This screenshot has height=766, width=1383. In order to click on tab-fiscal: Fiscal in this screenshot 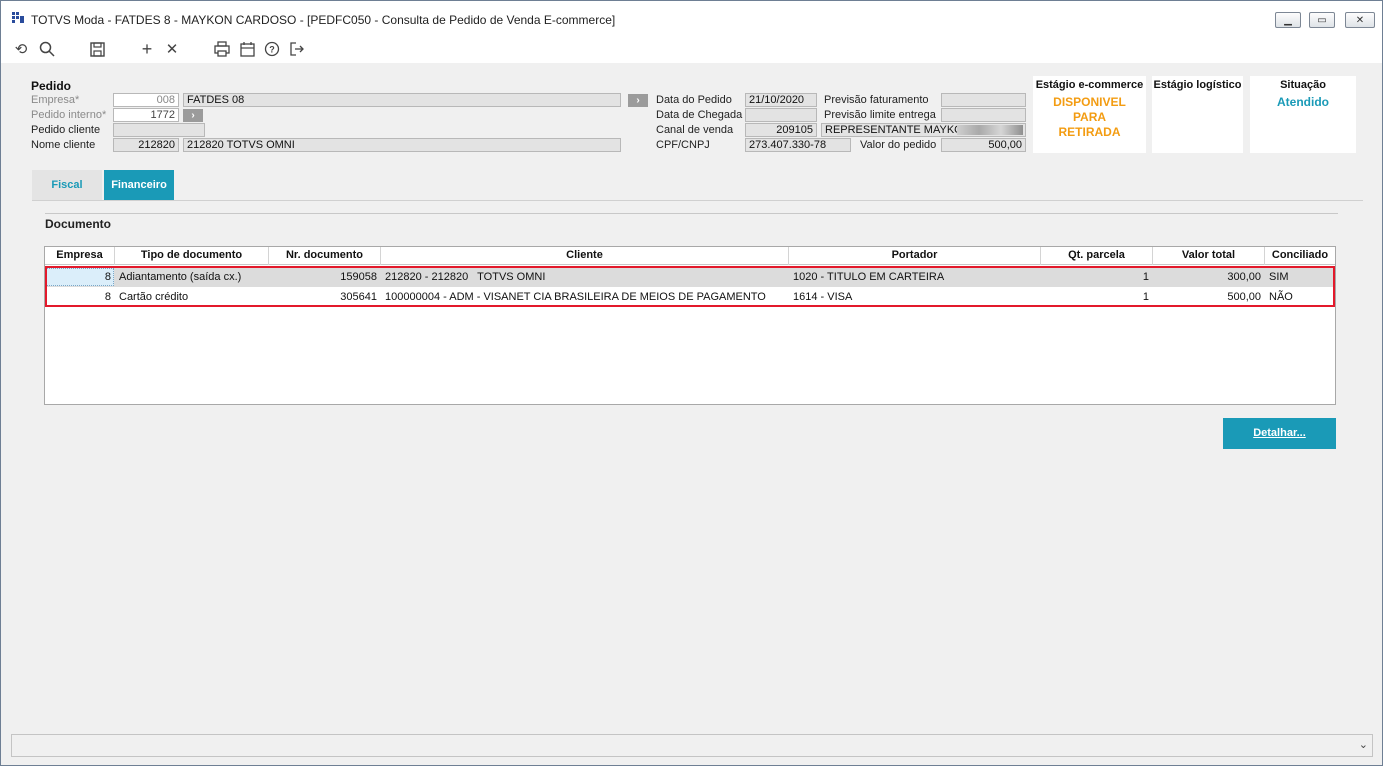, I will do `click(67, 185)`.